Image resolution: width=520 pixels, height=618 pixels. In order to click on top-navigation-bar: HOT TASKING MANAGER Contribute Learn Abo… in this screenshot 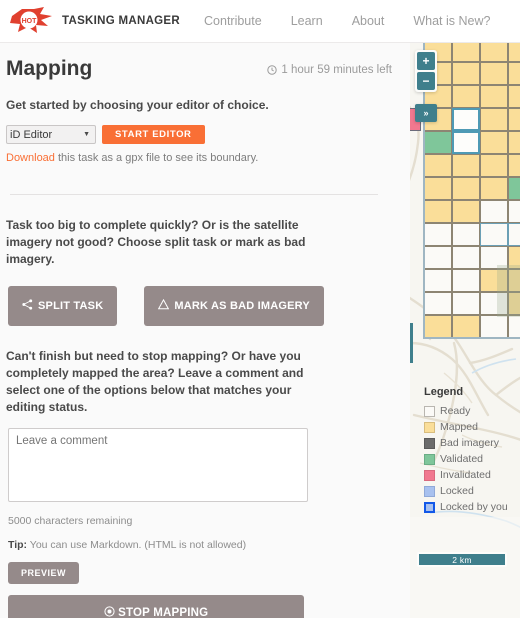, I will do `click(260, 21)`.